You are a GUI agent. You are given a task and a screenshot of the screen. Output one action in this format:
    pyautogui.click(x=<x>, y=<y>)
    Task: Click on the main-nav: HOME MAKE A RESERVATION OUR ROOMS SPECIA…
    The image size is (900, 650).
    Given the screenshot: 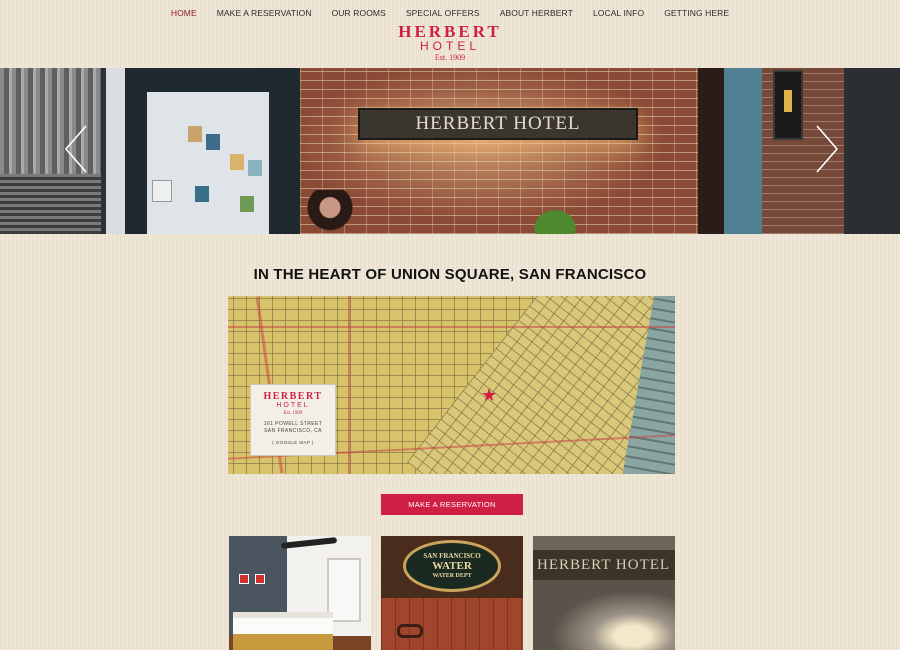 What is the action you would take?
    pyautogui.click(x=450, y=13)
    